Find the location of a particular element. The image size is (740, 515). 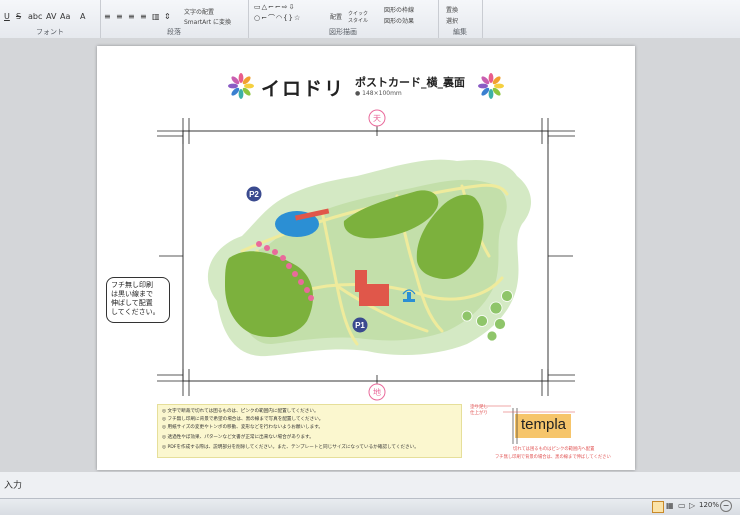

align-right-icon: ≡ is located at coordinates (131, 16).